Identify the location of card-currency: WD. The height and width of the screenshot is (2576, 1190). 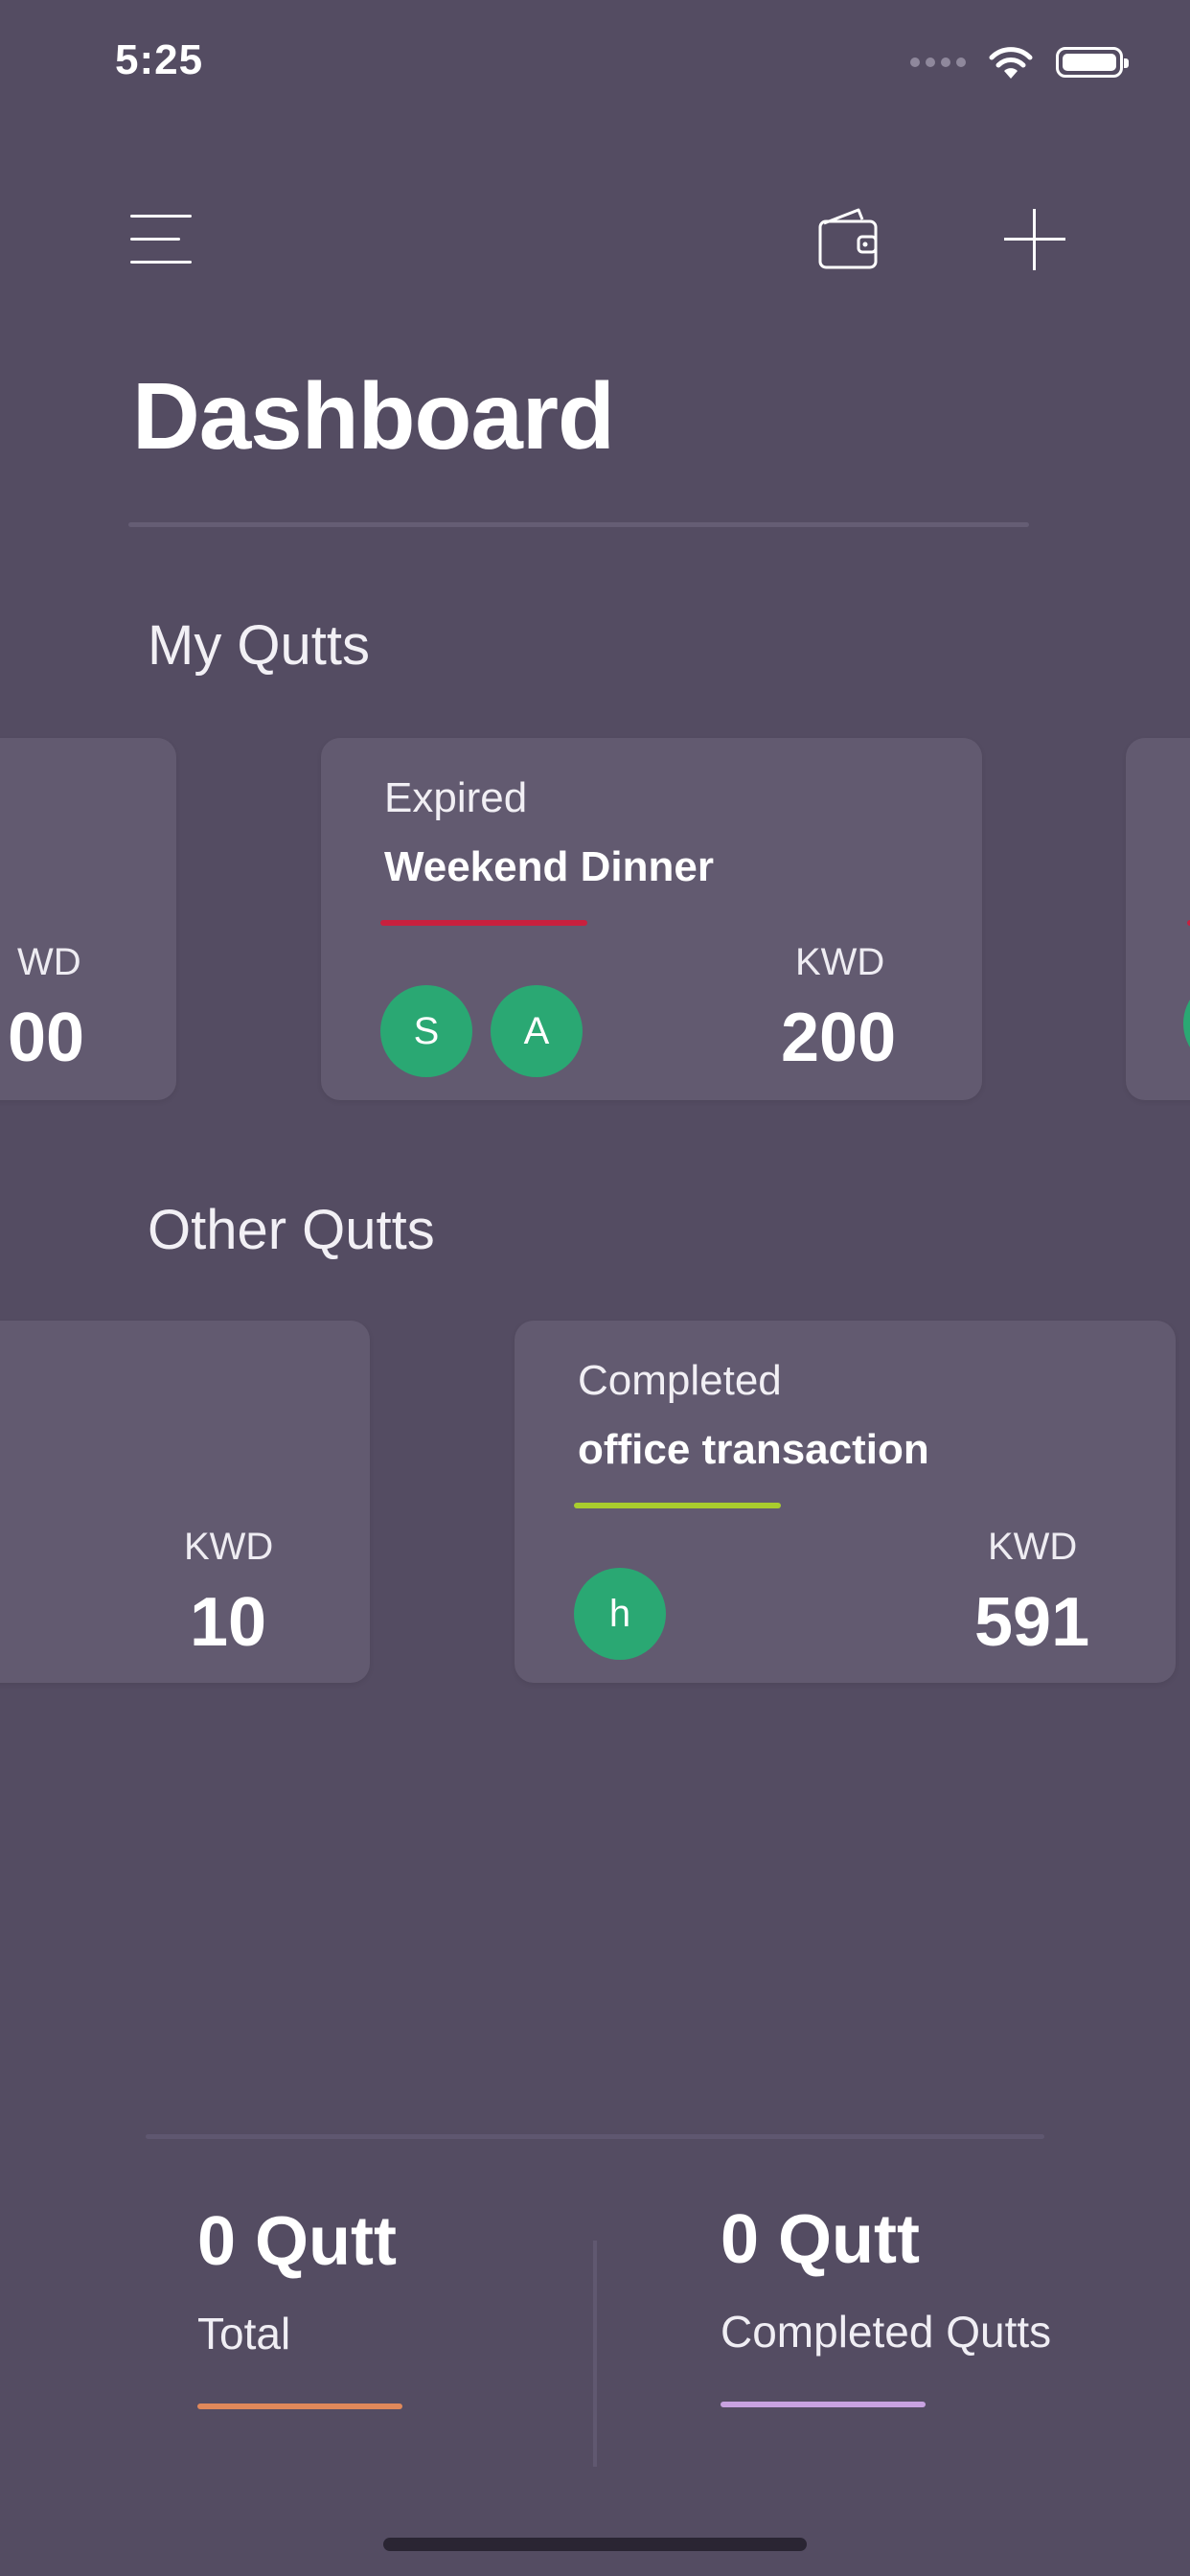
(49, 962).